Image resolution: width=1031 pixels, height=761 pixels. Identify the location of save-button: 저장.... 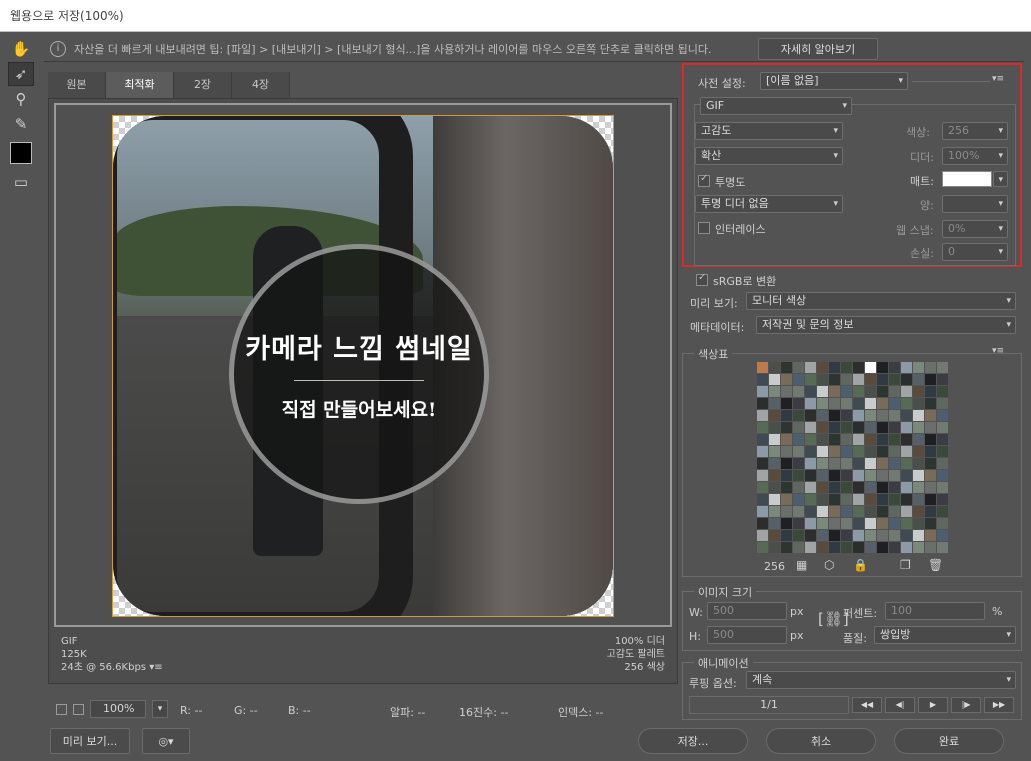
(693, 741).